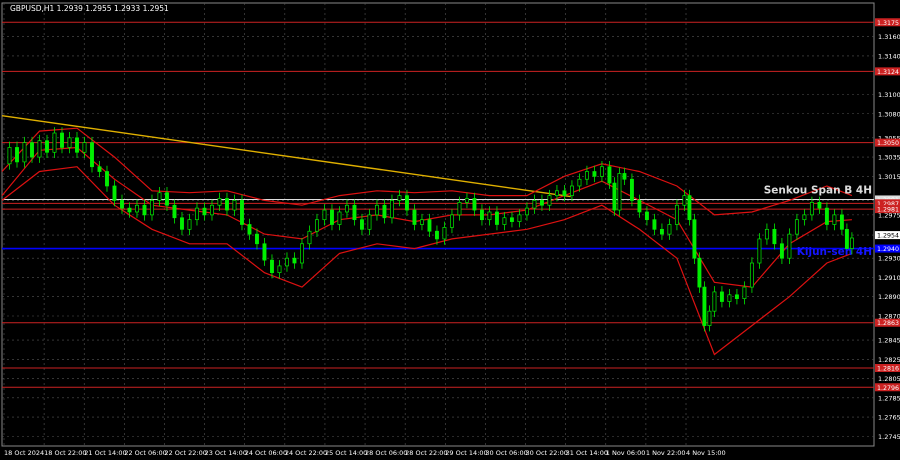 This screenshot has height=460, width=900. What do you see at coordinates (666, 453) in the screenshot?
I see `x-tick-label: 1 Nov 22:00` at bounding box center [666, 453].